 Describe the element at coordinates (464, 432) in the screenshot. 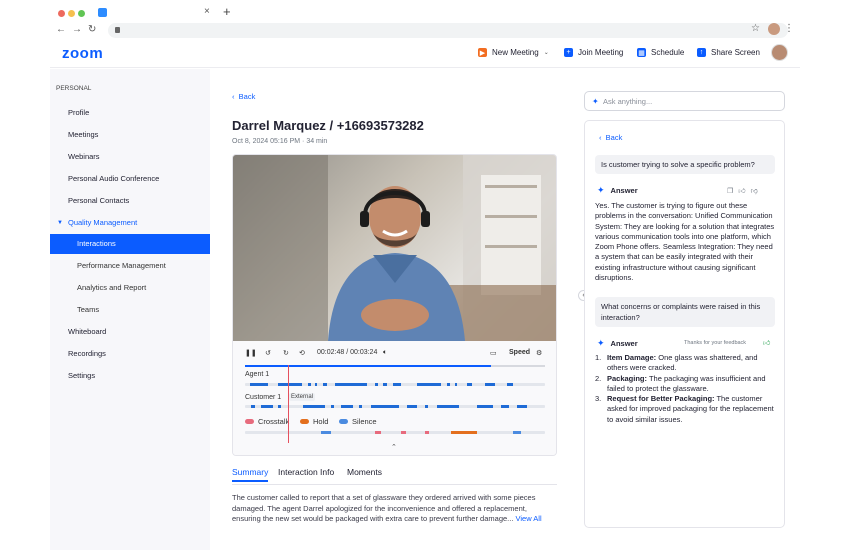

I see `hold-marker` at that location.